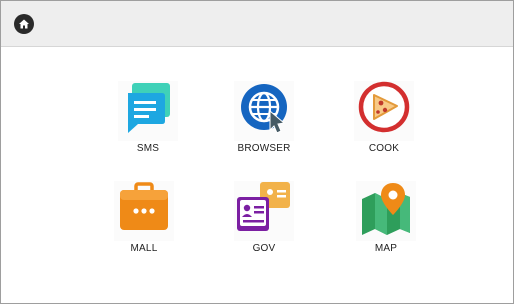 This screenshot has width=514, height=304. Describe the element at coordinates (264, 211) in the screenshot. I see `id-card-icon` at that location.